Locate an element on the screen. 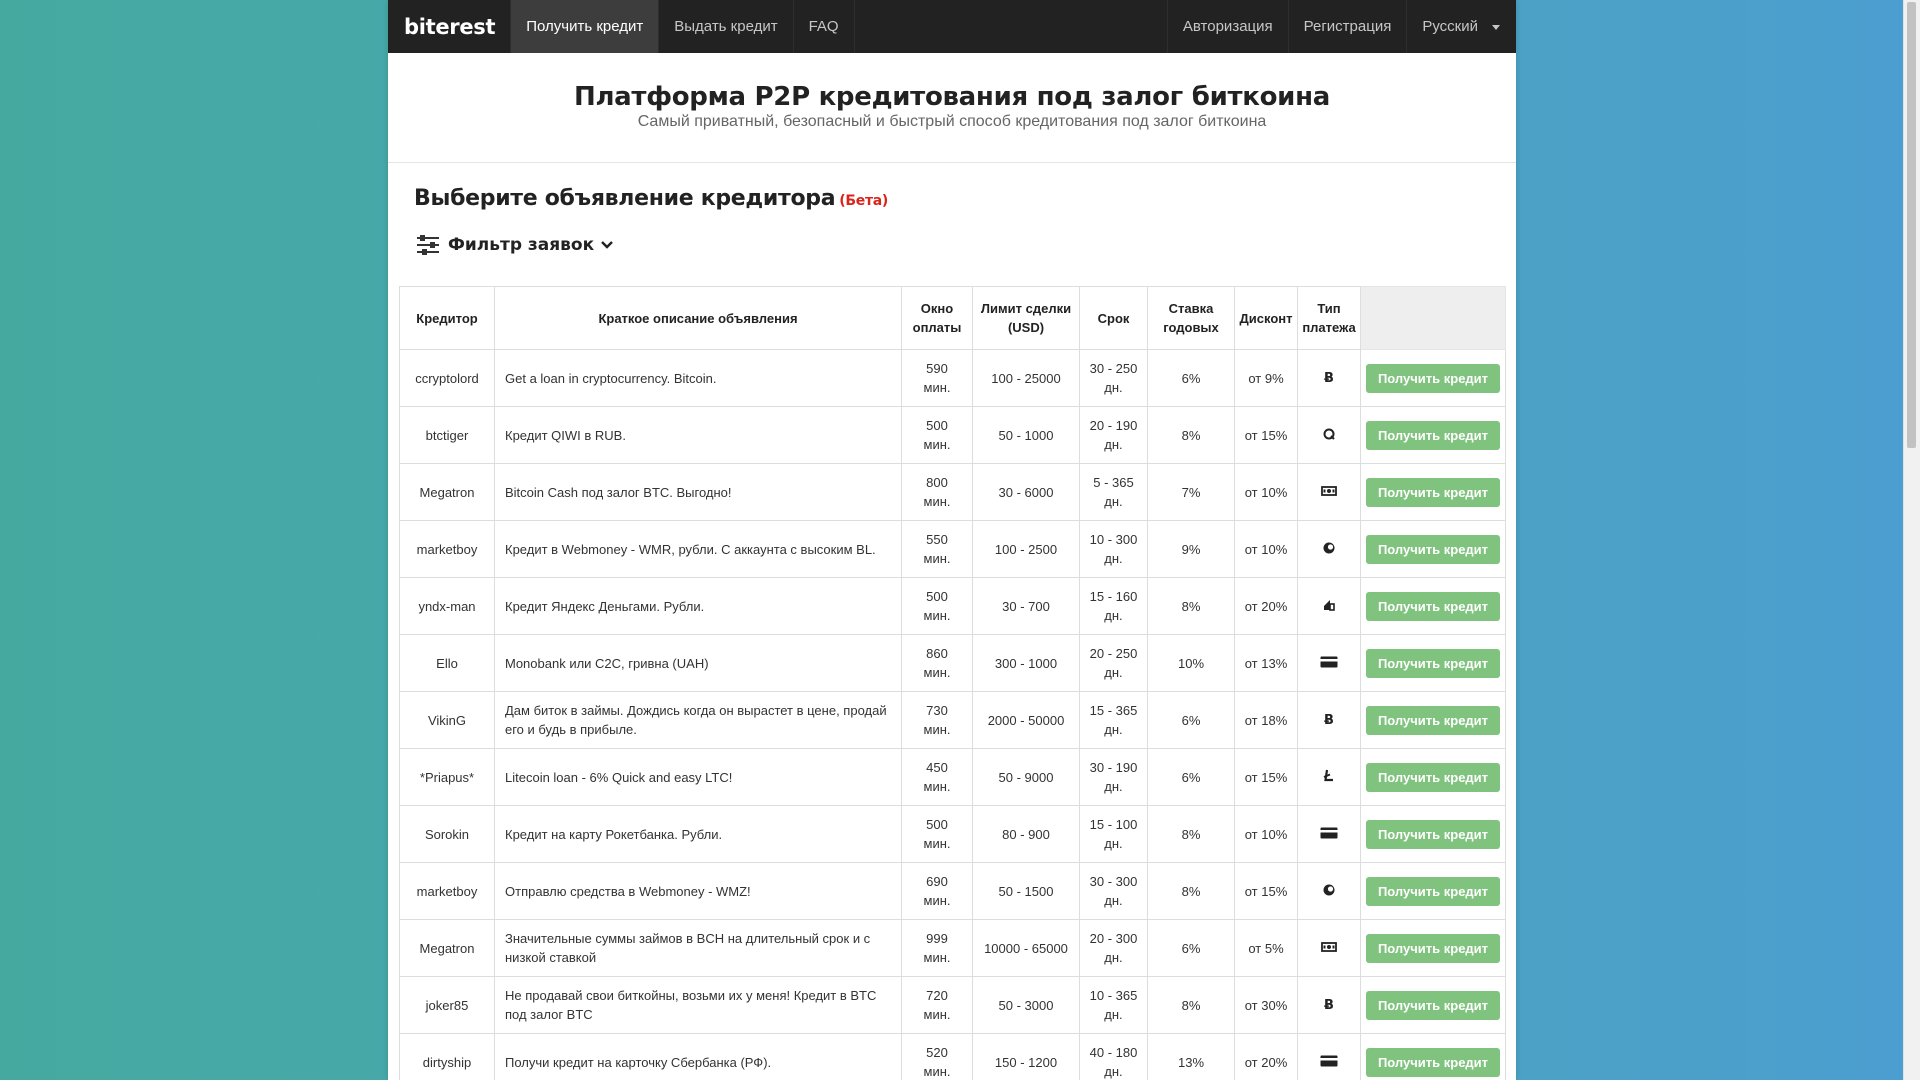  offer-description: Get a loan in cryptocurrency. Bitcoin. is located at coordinates (698, 378).